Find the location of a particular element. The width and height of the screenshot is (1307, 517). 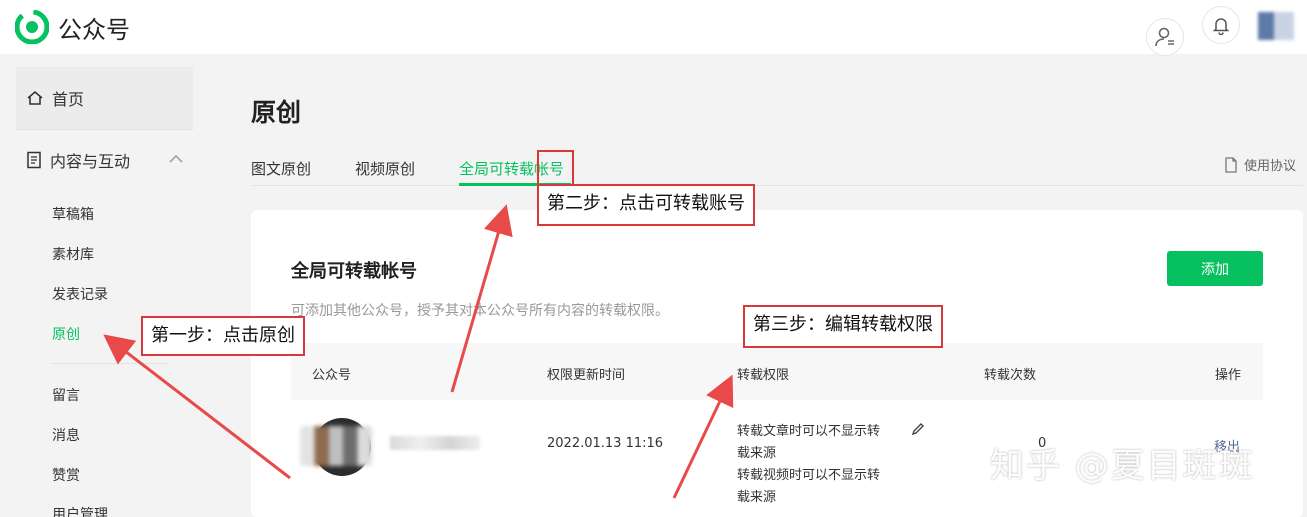

sidebar-item-user-management: 用户管理 is located at coordinates (80, 510).